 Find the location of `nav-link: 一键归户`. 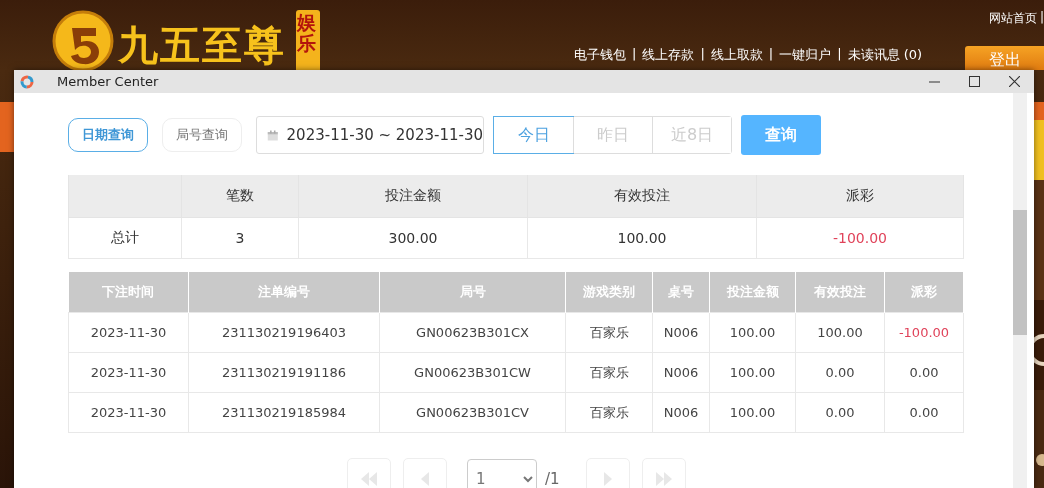

nav-link: 一键归户 is located at coordinates (805, 55).